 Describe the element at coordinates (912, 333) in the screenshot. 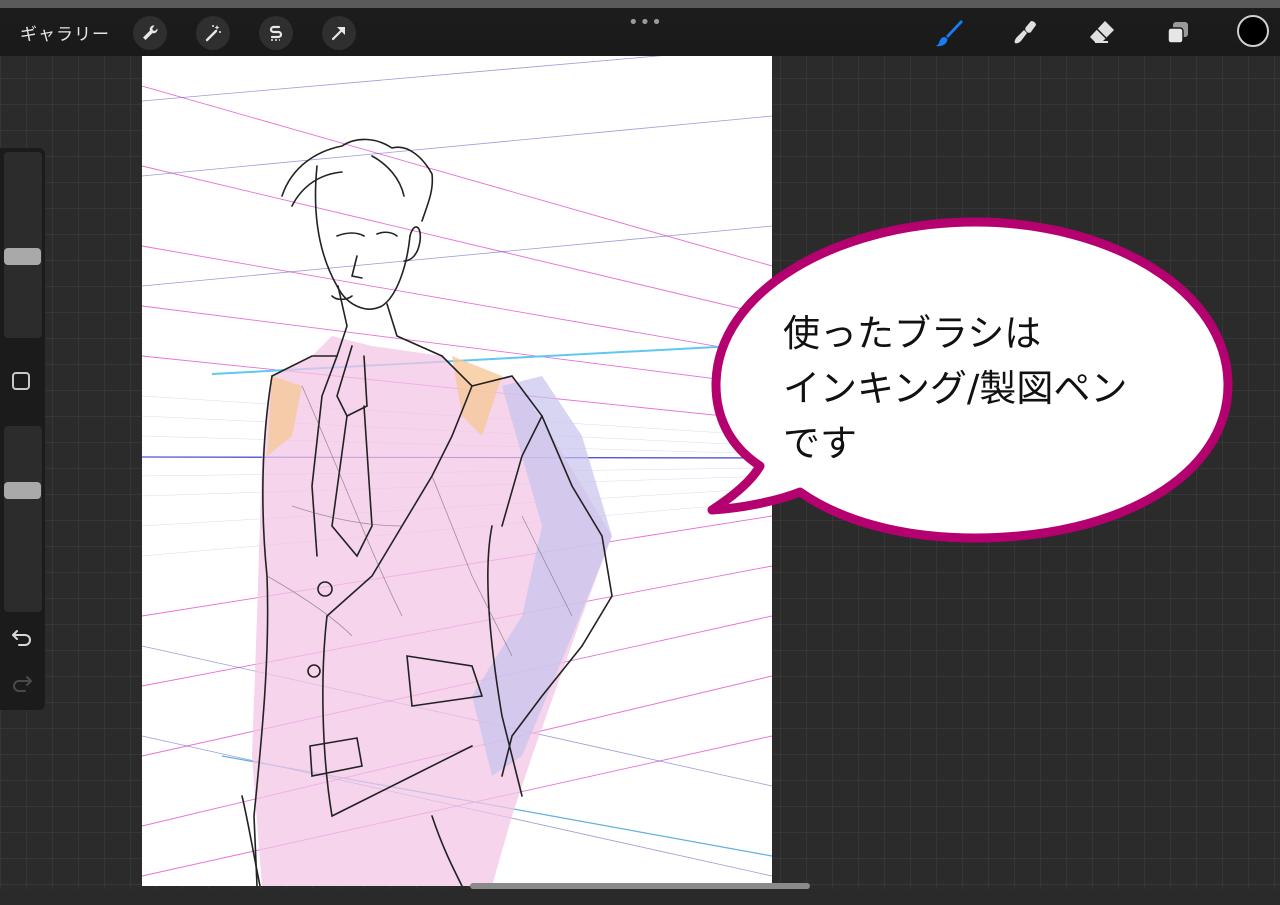

I see `callout-line: 使ったブラシは` at that location.